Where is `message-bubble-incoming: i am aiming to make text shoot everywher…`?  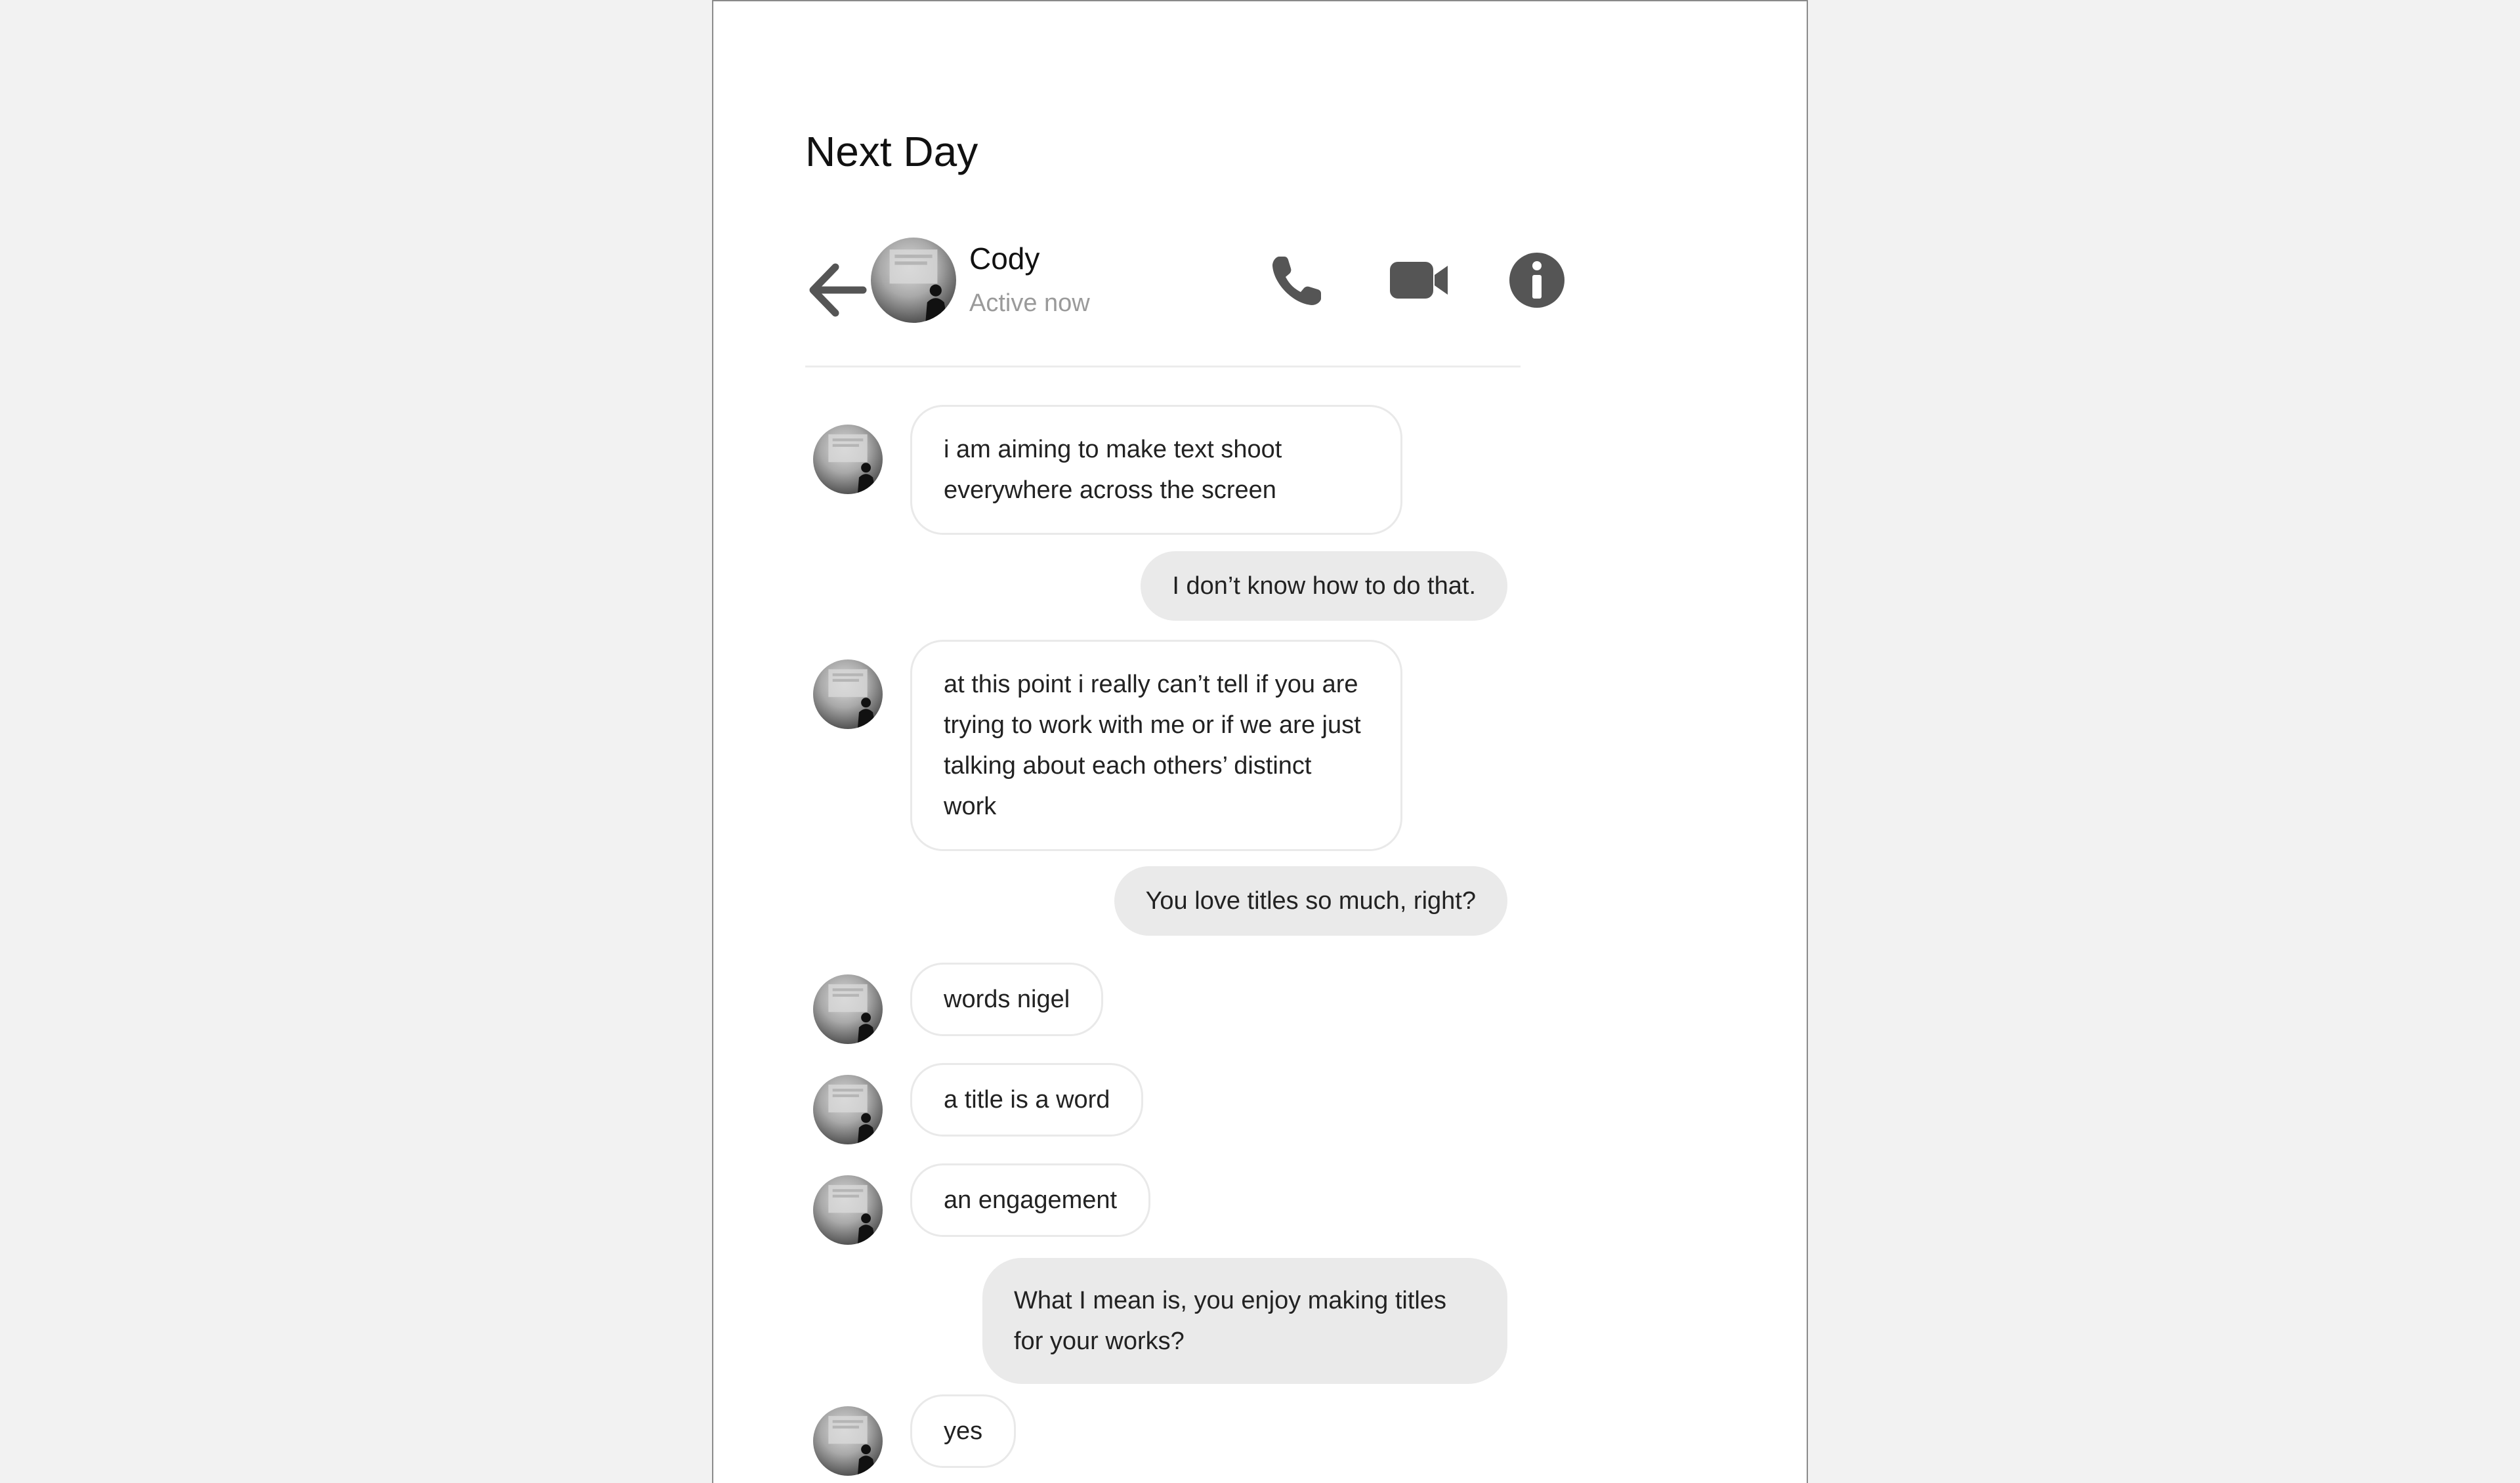
message-bubble-incoming: i am aiming to make text shoot everywher… is located at coordinates (1156, 470).